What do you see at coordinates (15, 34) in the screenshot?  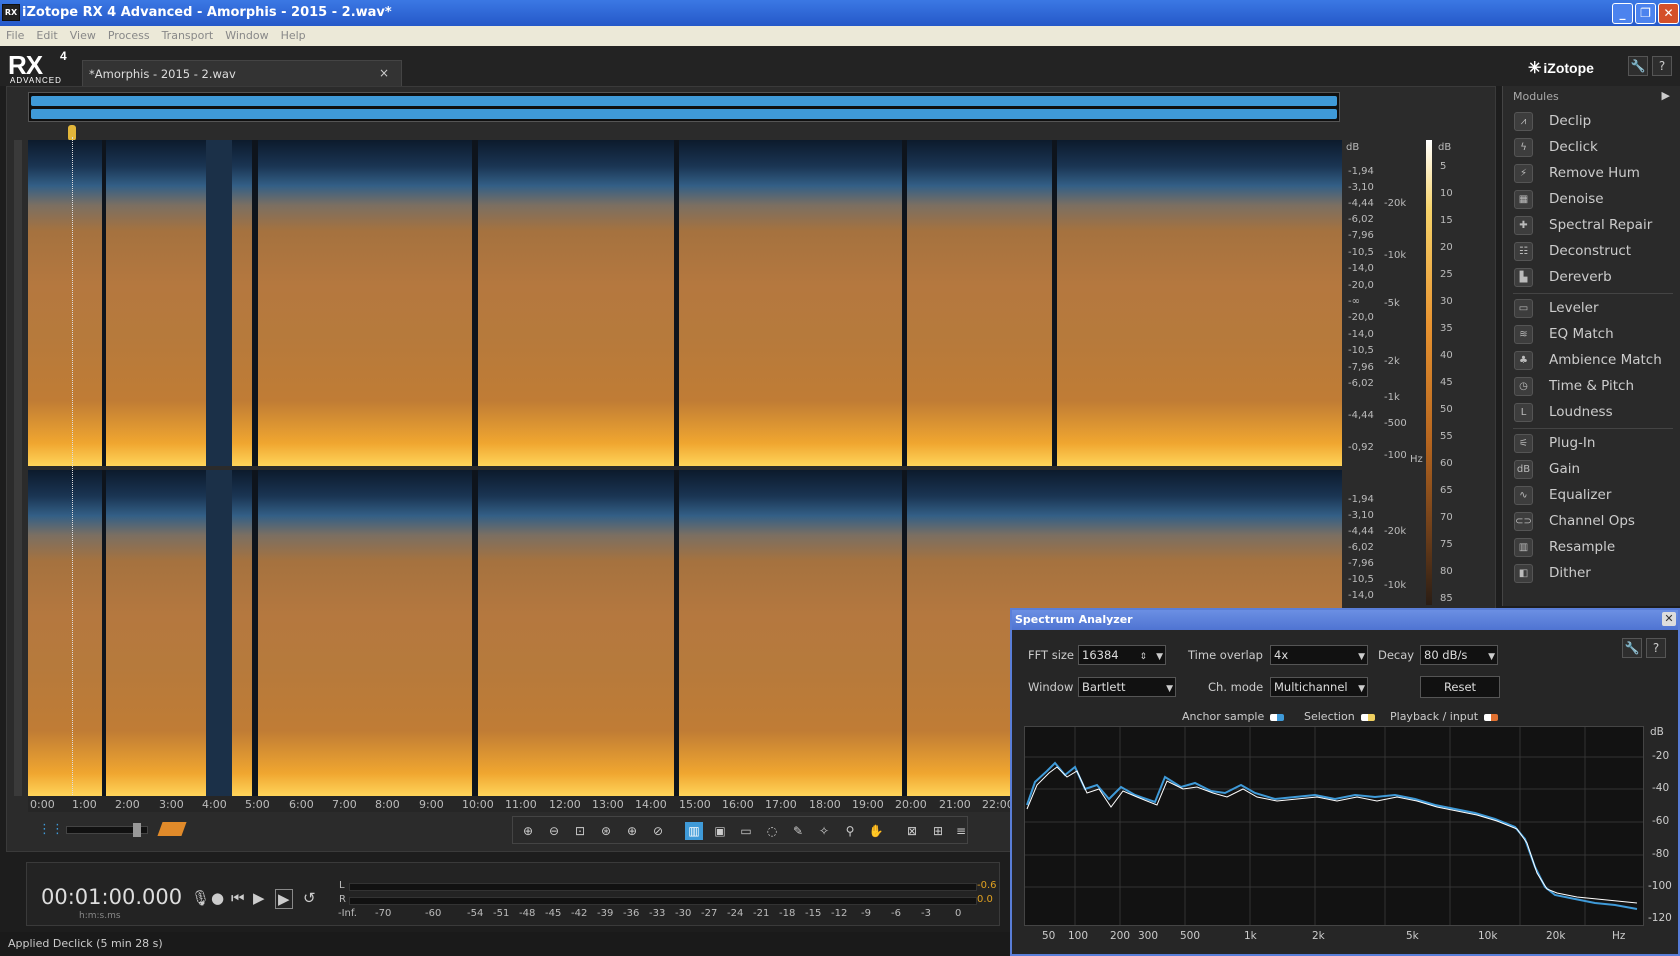 I see `menu-file: File` at bounding box center [15, 34].